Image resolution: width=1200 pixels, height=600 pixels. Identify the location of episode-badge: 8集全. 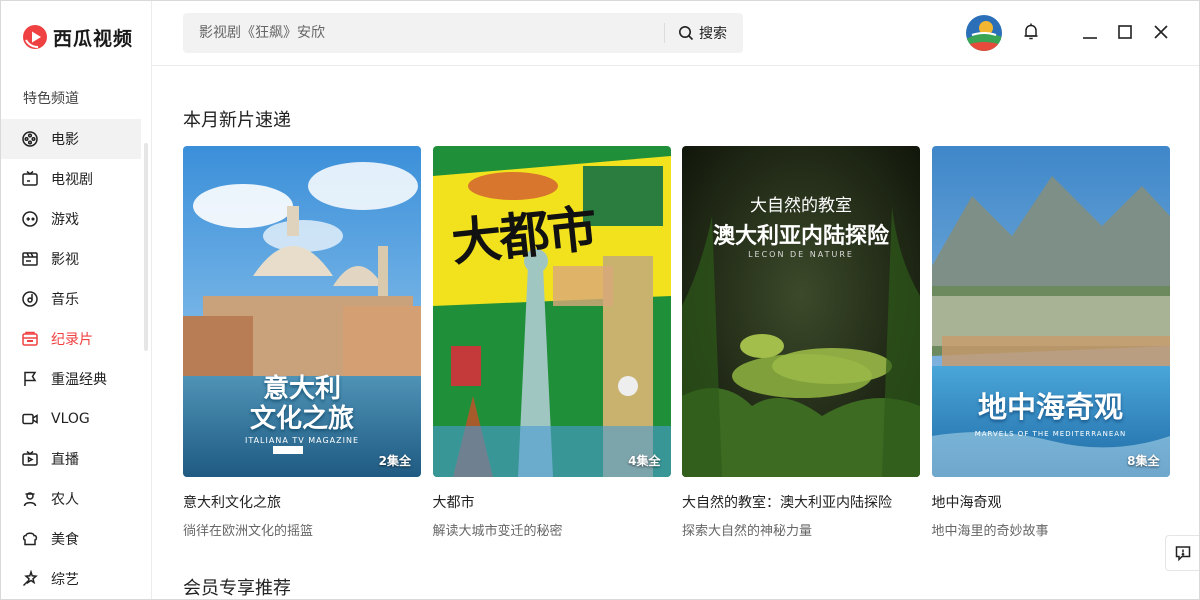
(1143, 461).